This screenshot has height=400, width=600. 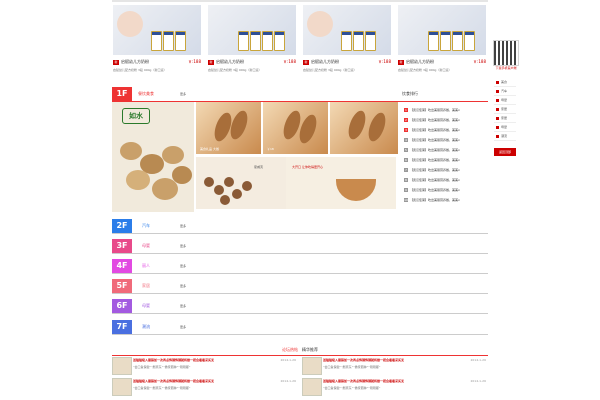 What do you see at coordinates (122, 94) in the screenshot?
I see `floor-number: 1F` at bounding box center [122, 94].